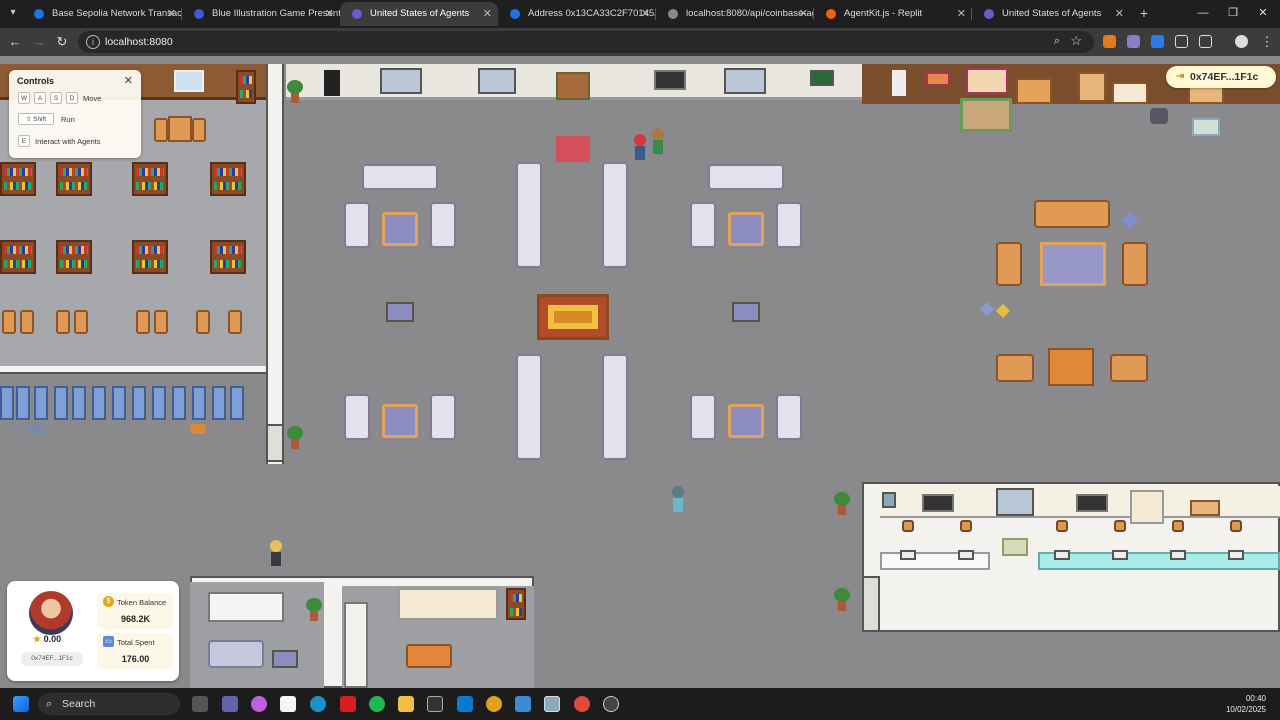  I want to click on extensions-puzzle-icon, so click(1205, 41).